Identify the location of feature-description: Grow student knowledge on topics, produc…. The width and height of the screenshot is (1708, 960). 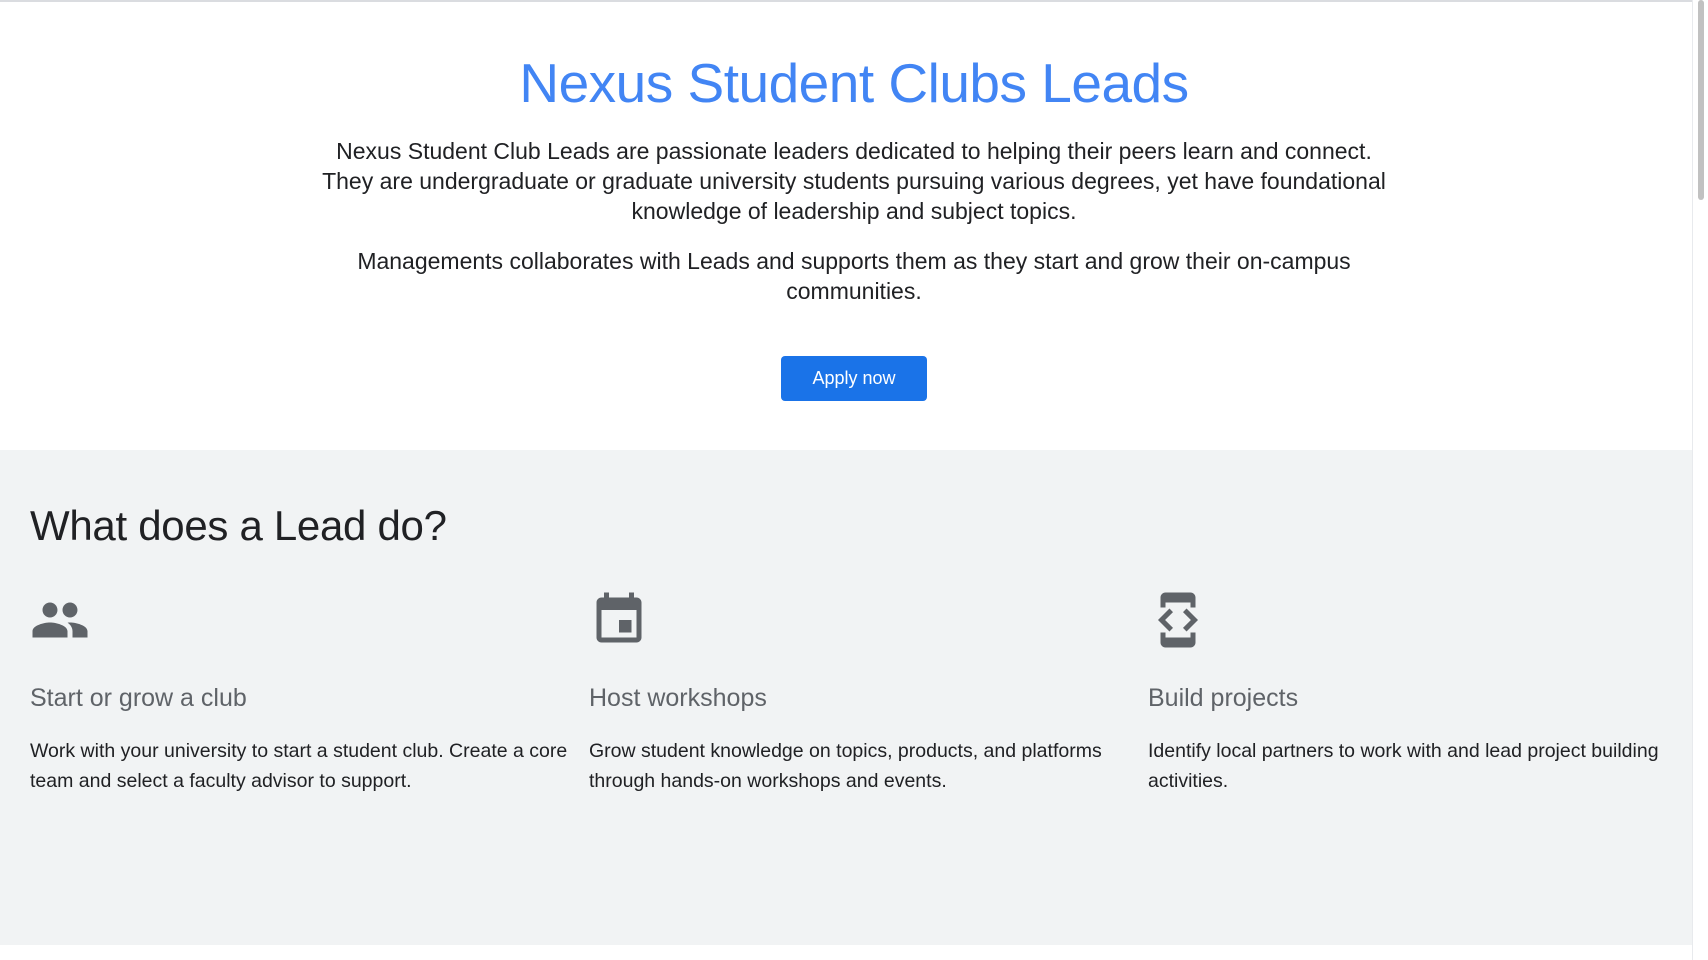
(845, 766).